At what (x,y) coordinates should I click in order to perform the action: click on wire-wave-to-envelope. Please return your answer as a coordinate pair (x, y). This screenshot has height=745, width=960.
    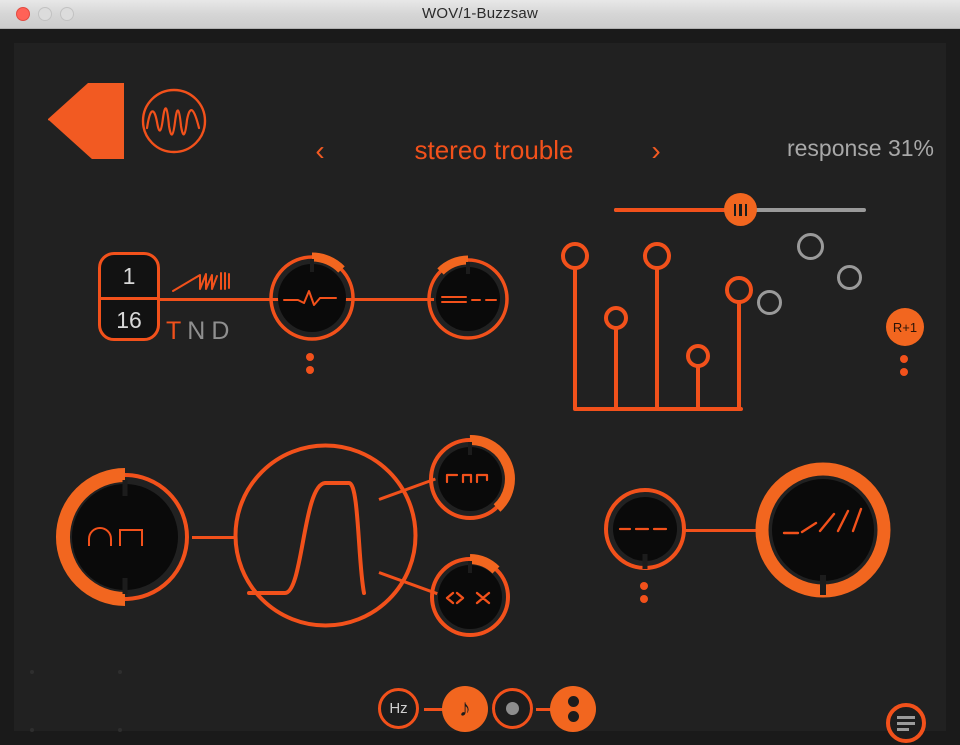
    Looking at the image, I should click on (214, 537).